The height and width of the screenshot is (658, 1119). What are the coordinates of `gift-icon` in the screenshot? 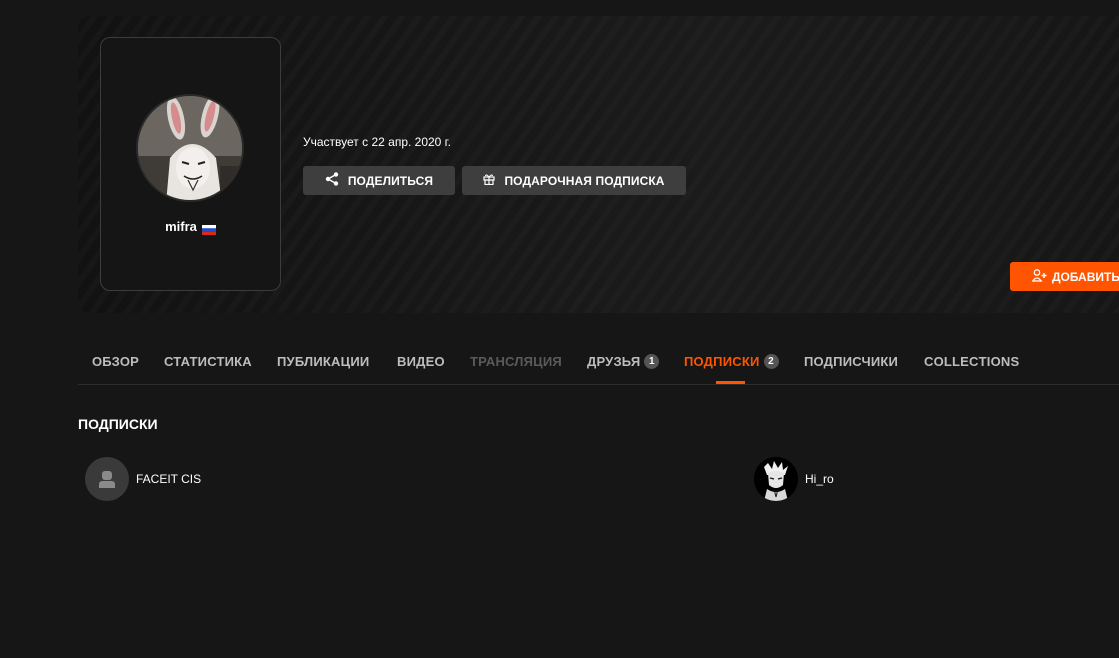 It's located at (489, 180).